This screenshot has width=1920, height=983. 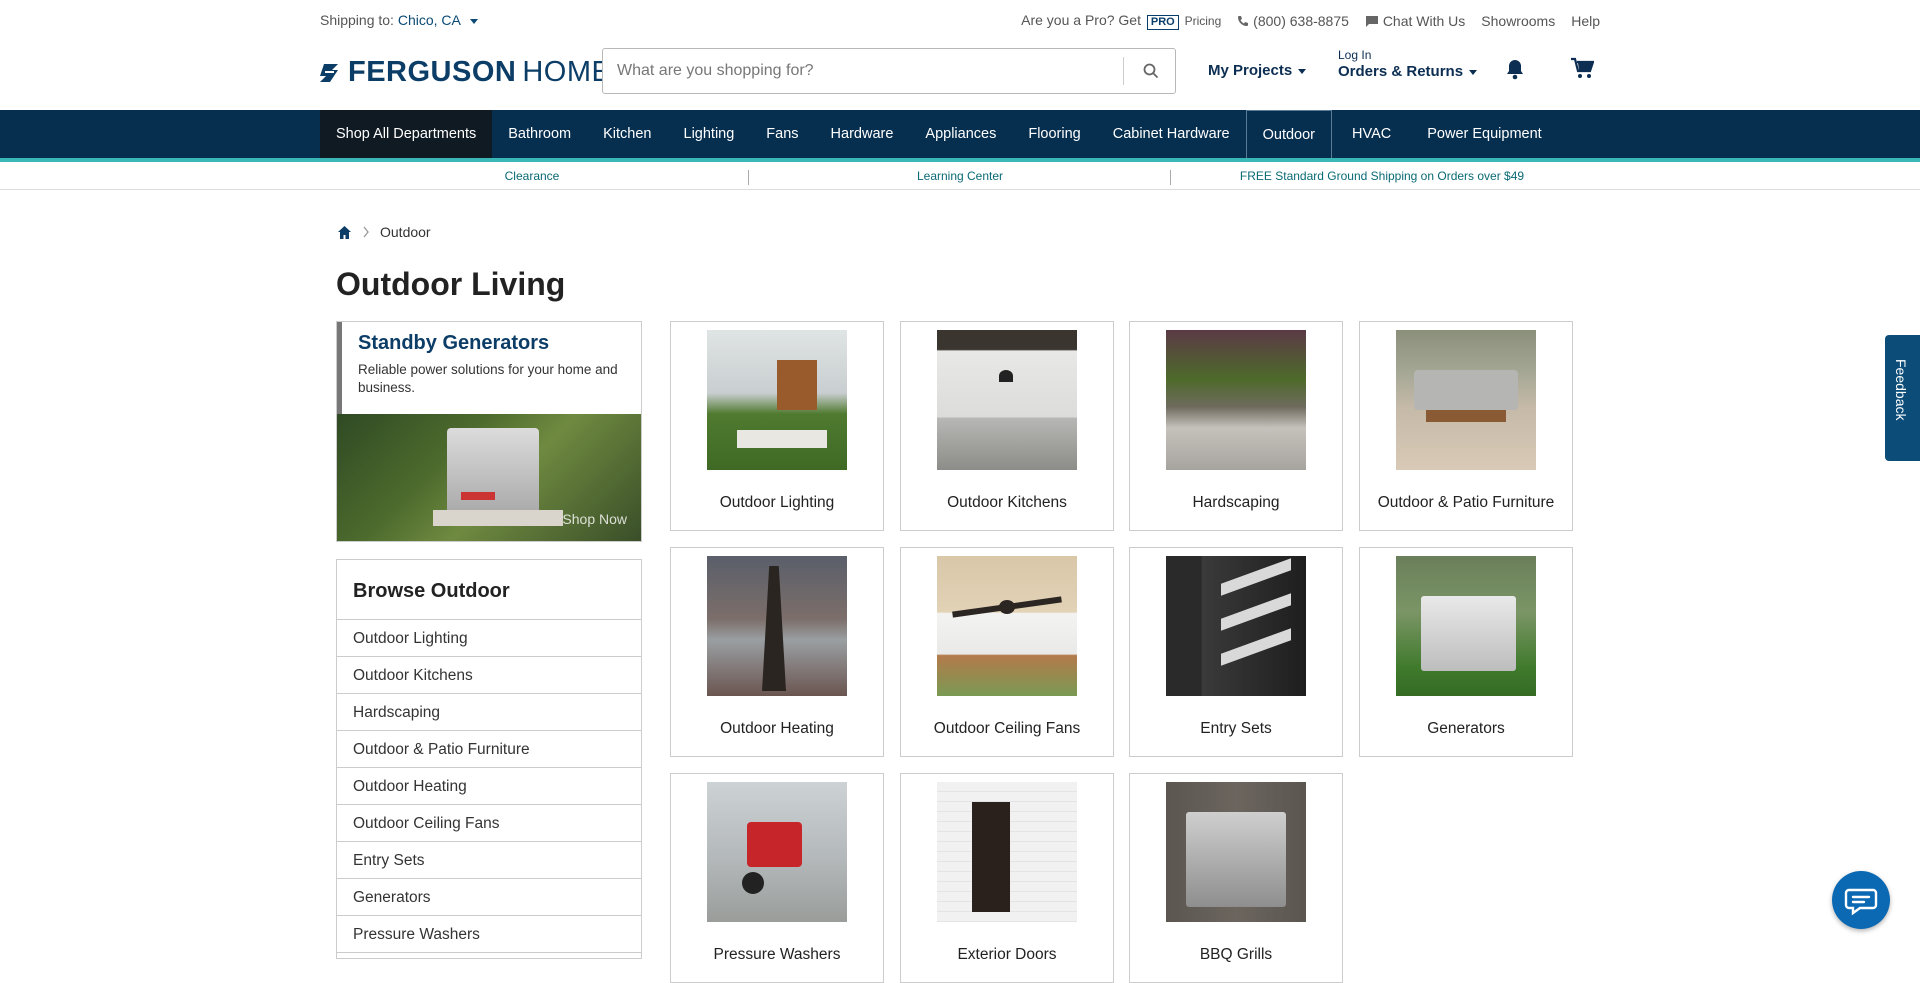 What do you see at coordinates (366, 232) in the screenshot?
I see `chevron-right-icon` at bounding box center [366, 232].